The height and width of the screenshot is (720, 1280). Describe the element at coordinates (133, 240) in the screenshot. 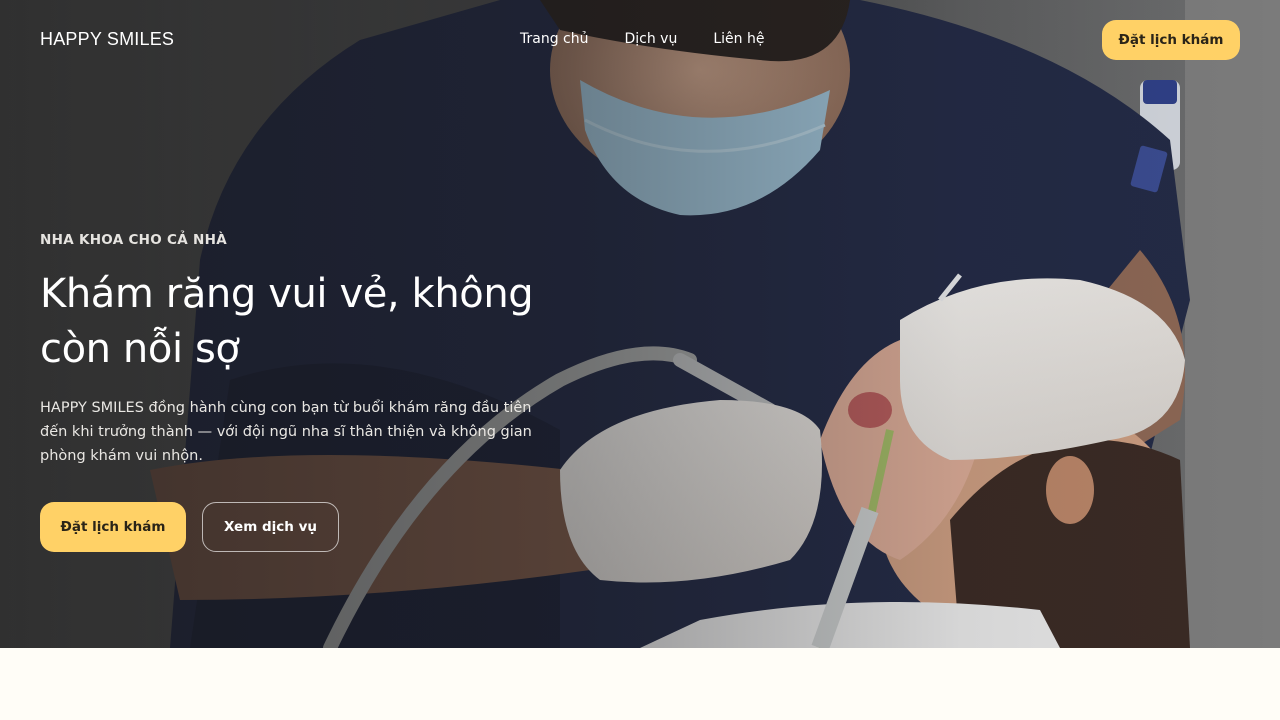

I see `hero-eyebrow: NHA KHOA CHO CẢ NHÀ` at that location.